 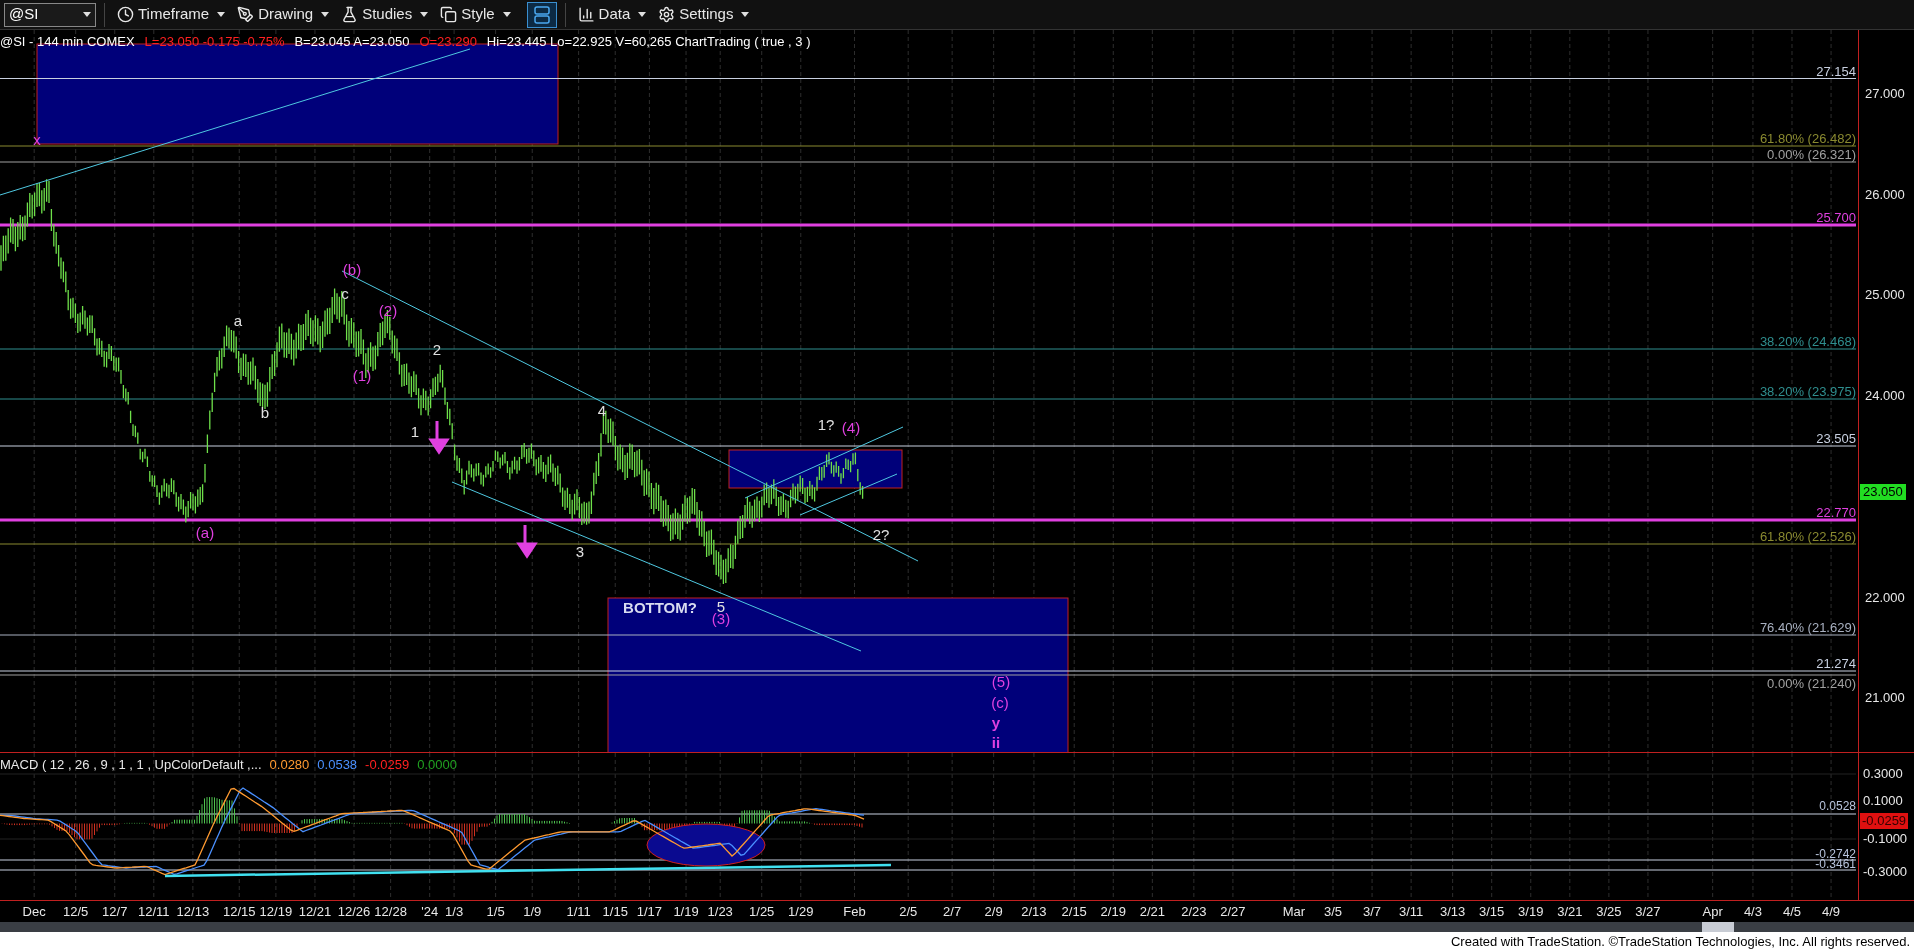 I want to click on date-label: 3/27, so click(x=1648, y=911).